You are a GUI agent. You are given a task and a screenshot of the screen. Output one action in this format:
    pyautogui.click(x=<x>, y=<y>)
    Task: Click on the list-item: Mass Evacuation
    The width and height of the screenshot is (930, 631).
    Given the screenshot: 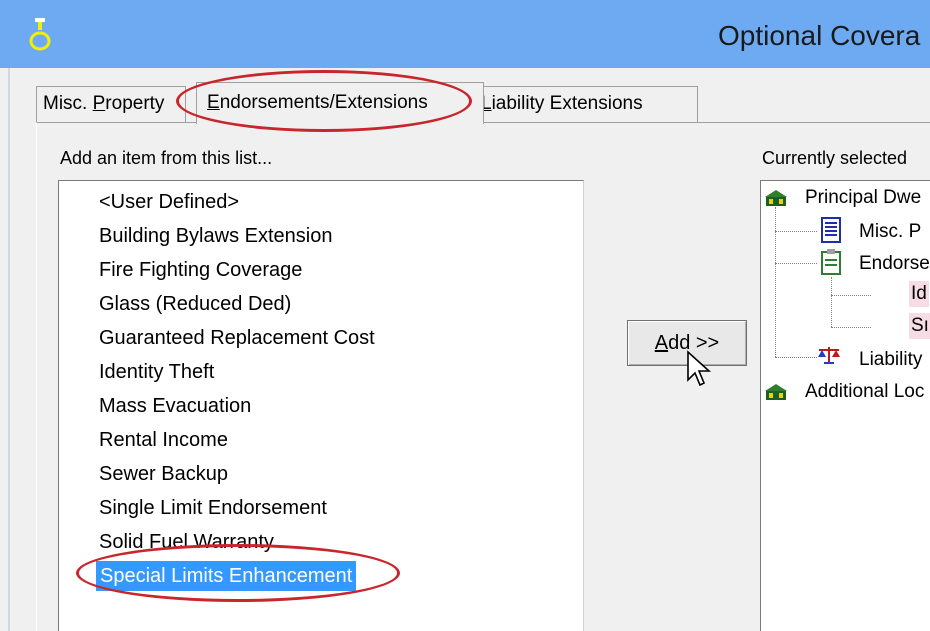 What is the action you would take?
    pyautogui.click(x=175, y=406)
    